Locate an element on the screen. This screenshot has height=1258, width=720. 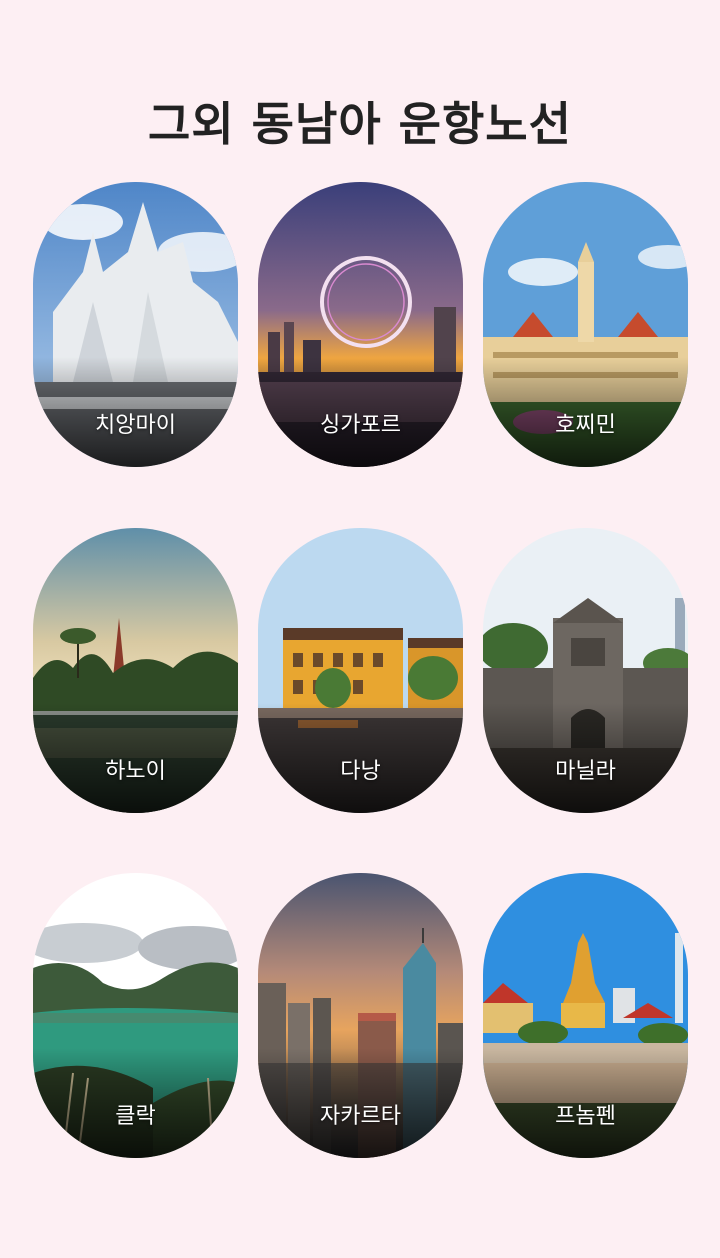
route-card-manila: 마닐라 is located at coordinates (585, 670).